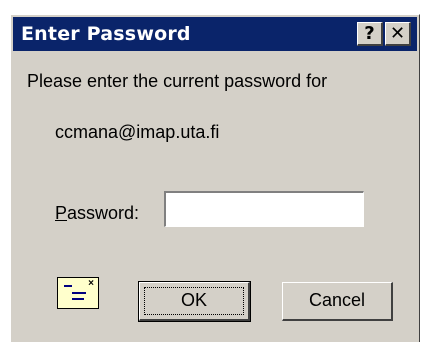 The width and height of the screenshot is (432, 342). What do you see at coordinates (215, 34) in the screenshot?
I see `title-bar: Enter Password ? ✕` at bounding box center [215, 34].